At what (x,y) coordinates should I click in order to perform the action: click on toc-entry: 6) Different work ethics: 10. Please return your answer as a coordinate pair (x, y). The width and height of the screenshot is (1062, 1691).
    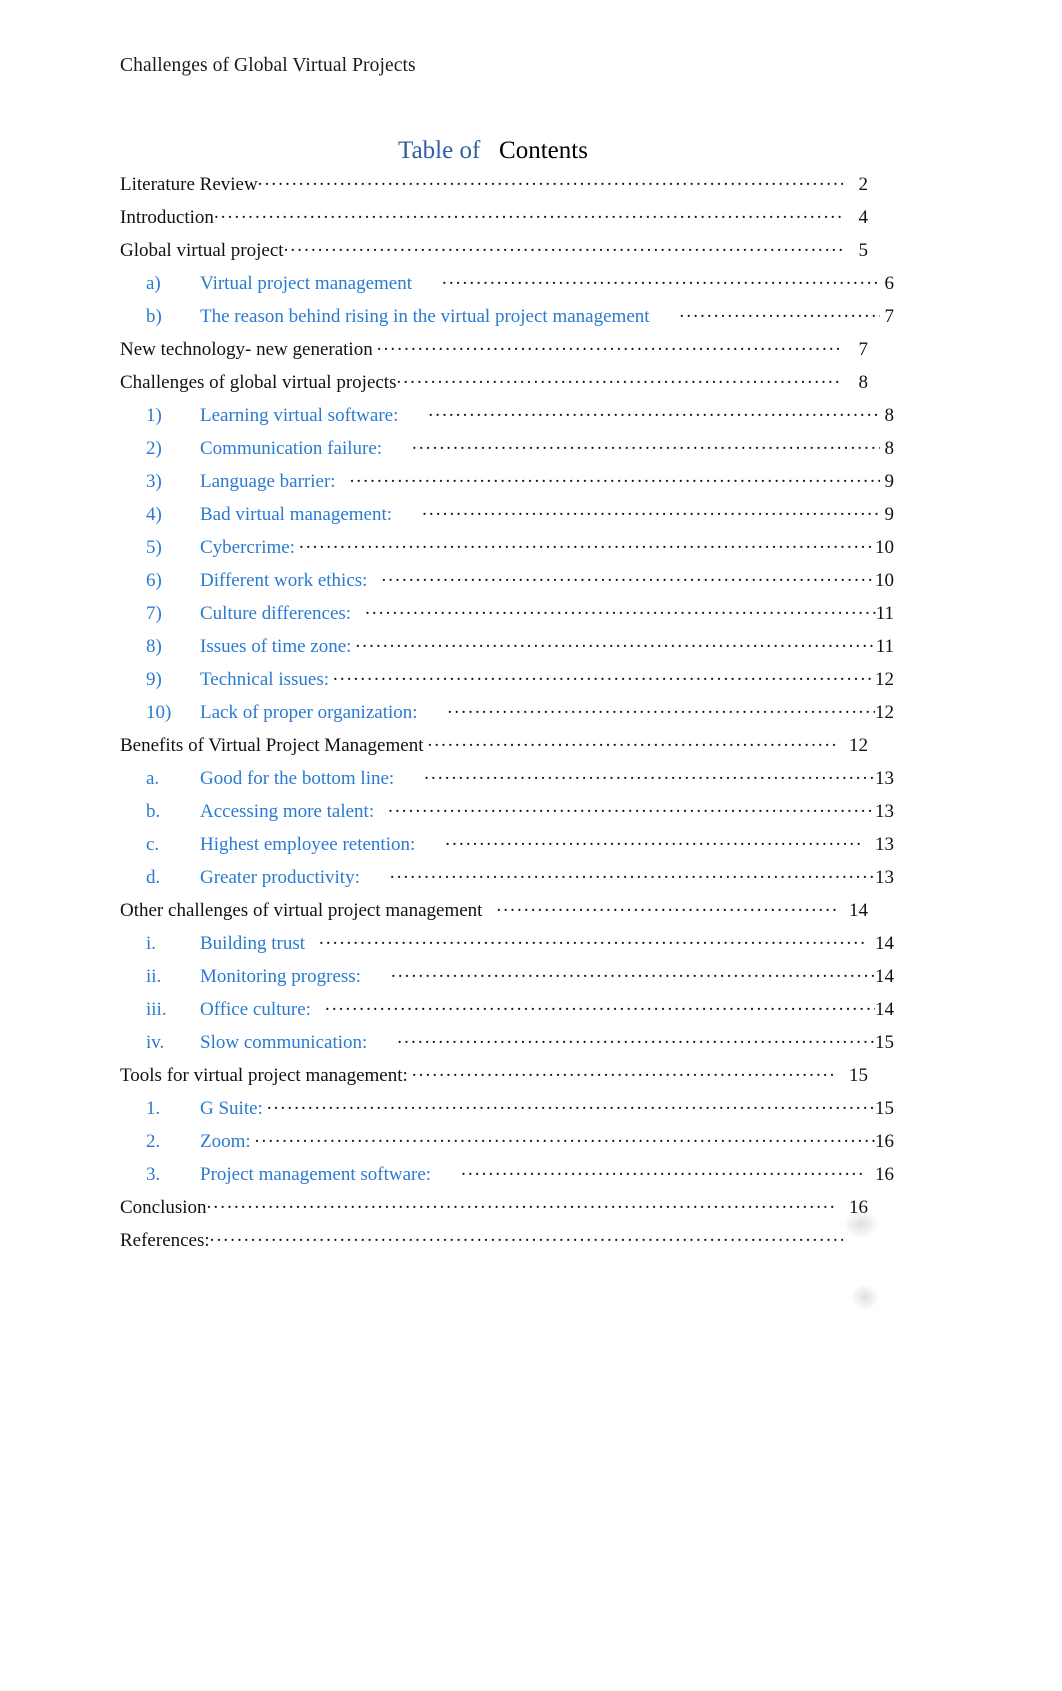
    Looking at the image, I should click on (507, 580).